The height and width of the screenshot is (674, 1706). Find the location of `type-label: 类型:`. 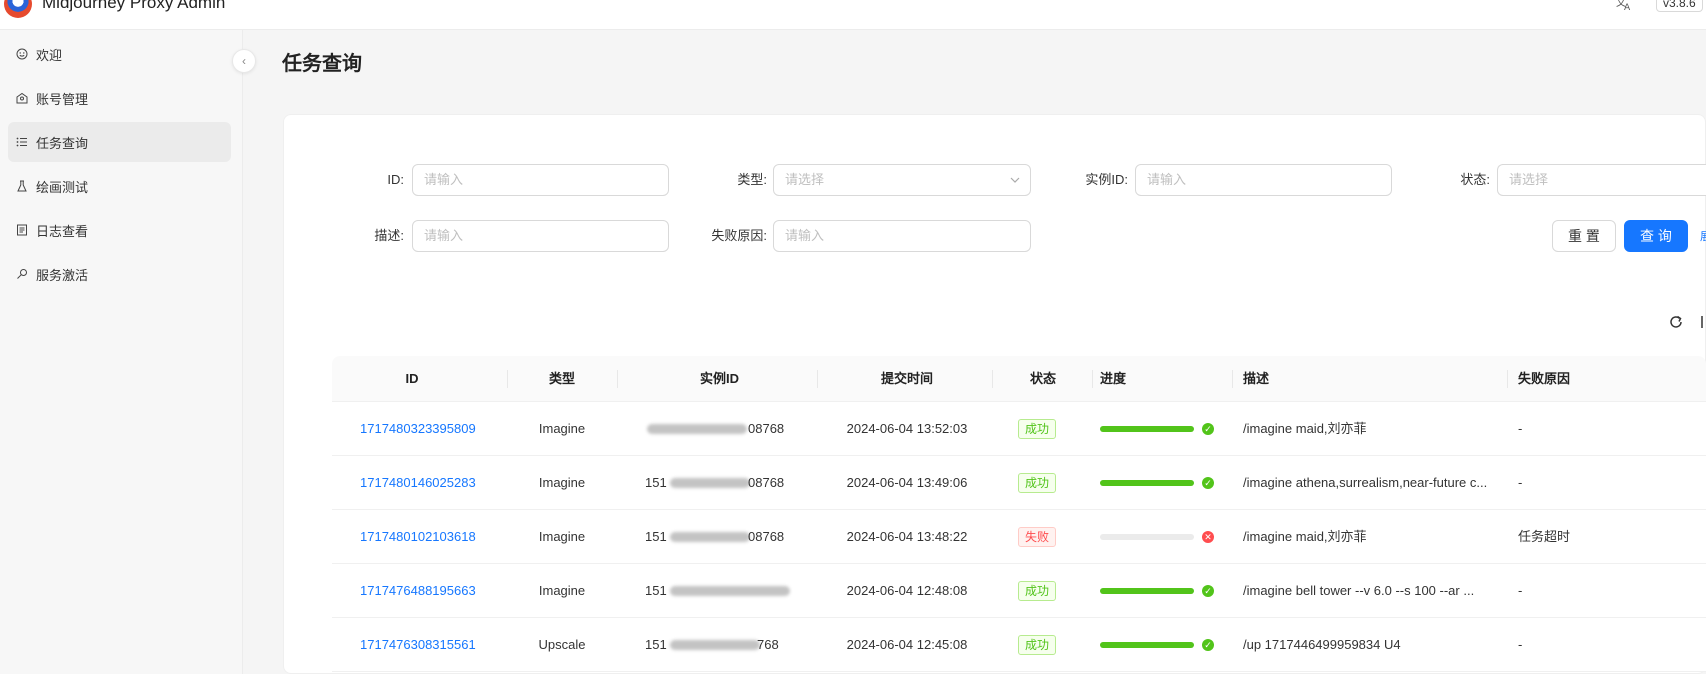

type-label: 类型: is located at coordinates (752, 179).